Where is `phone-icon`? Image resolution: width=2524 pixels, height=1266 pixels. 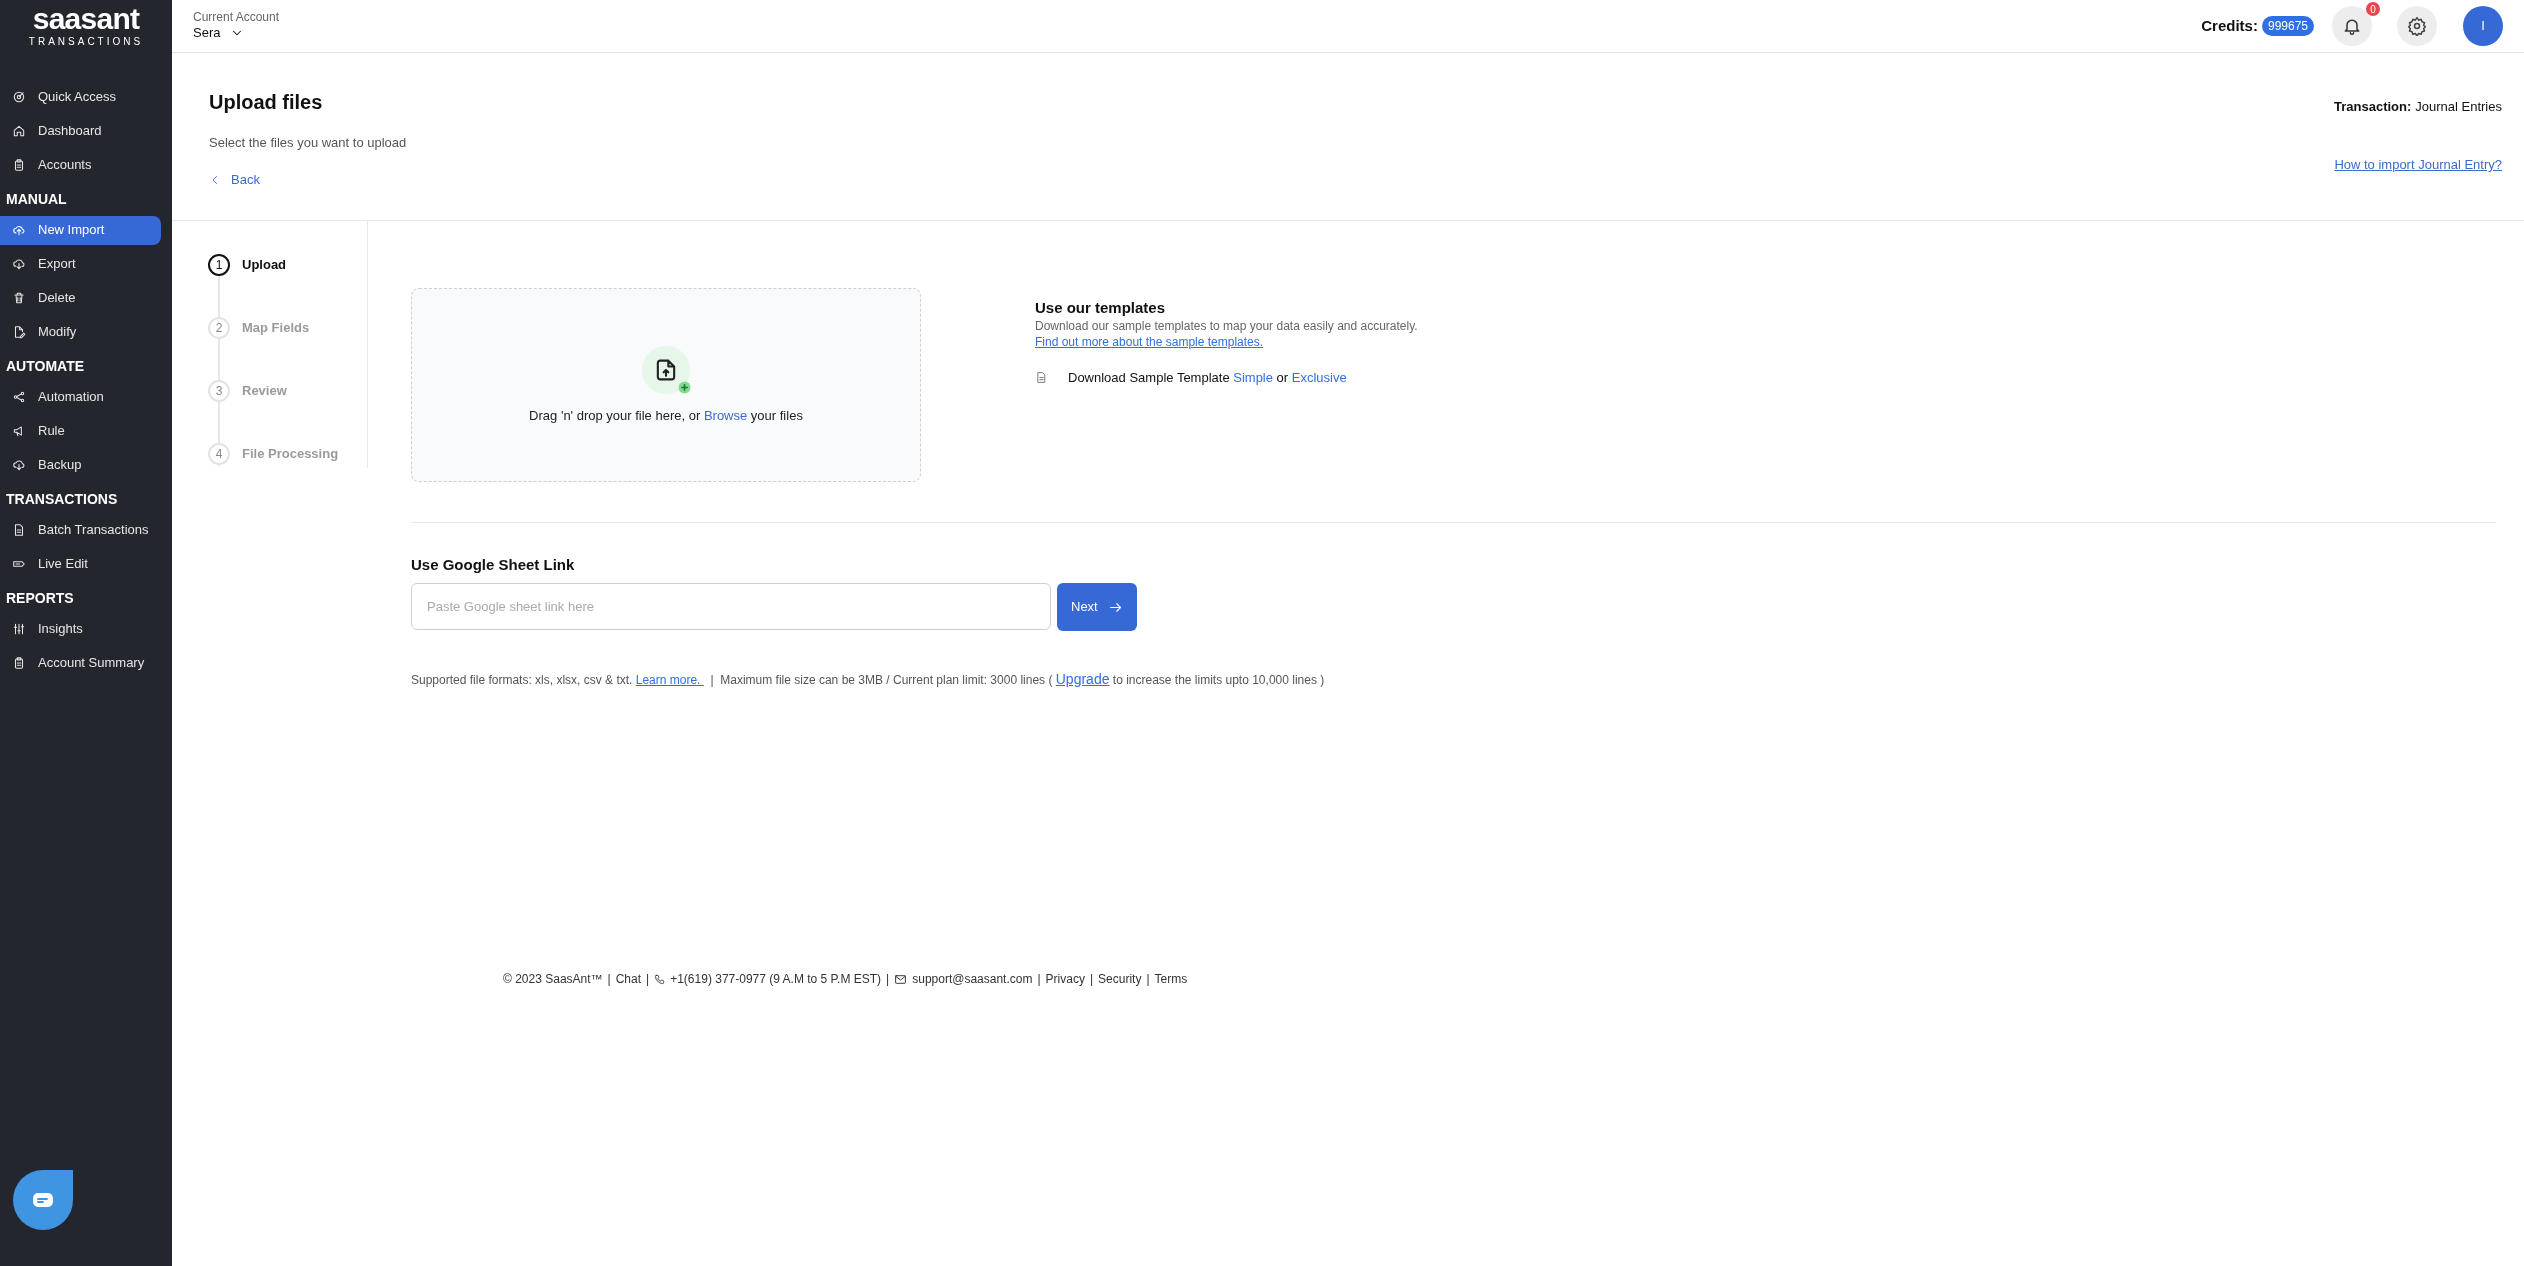
phone-icon is located at coordinates (660, 979).